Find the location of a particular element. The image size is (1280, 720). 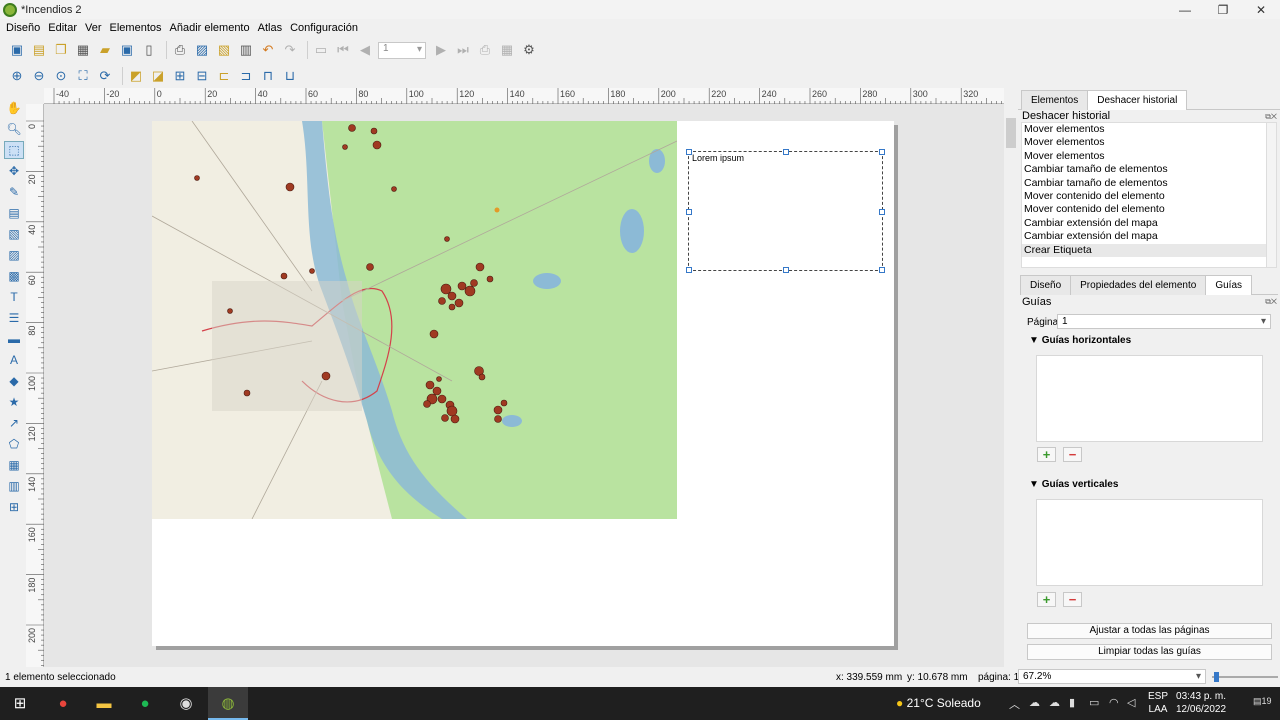

minimize-button: — is located at coordinates (1185, 10).